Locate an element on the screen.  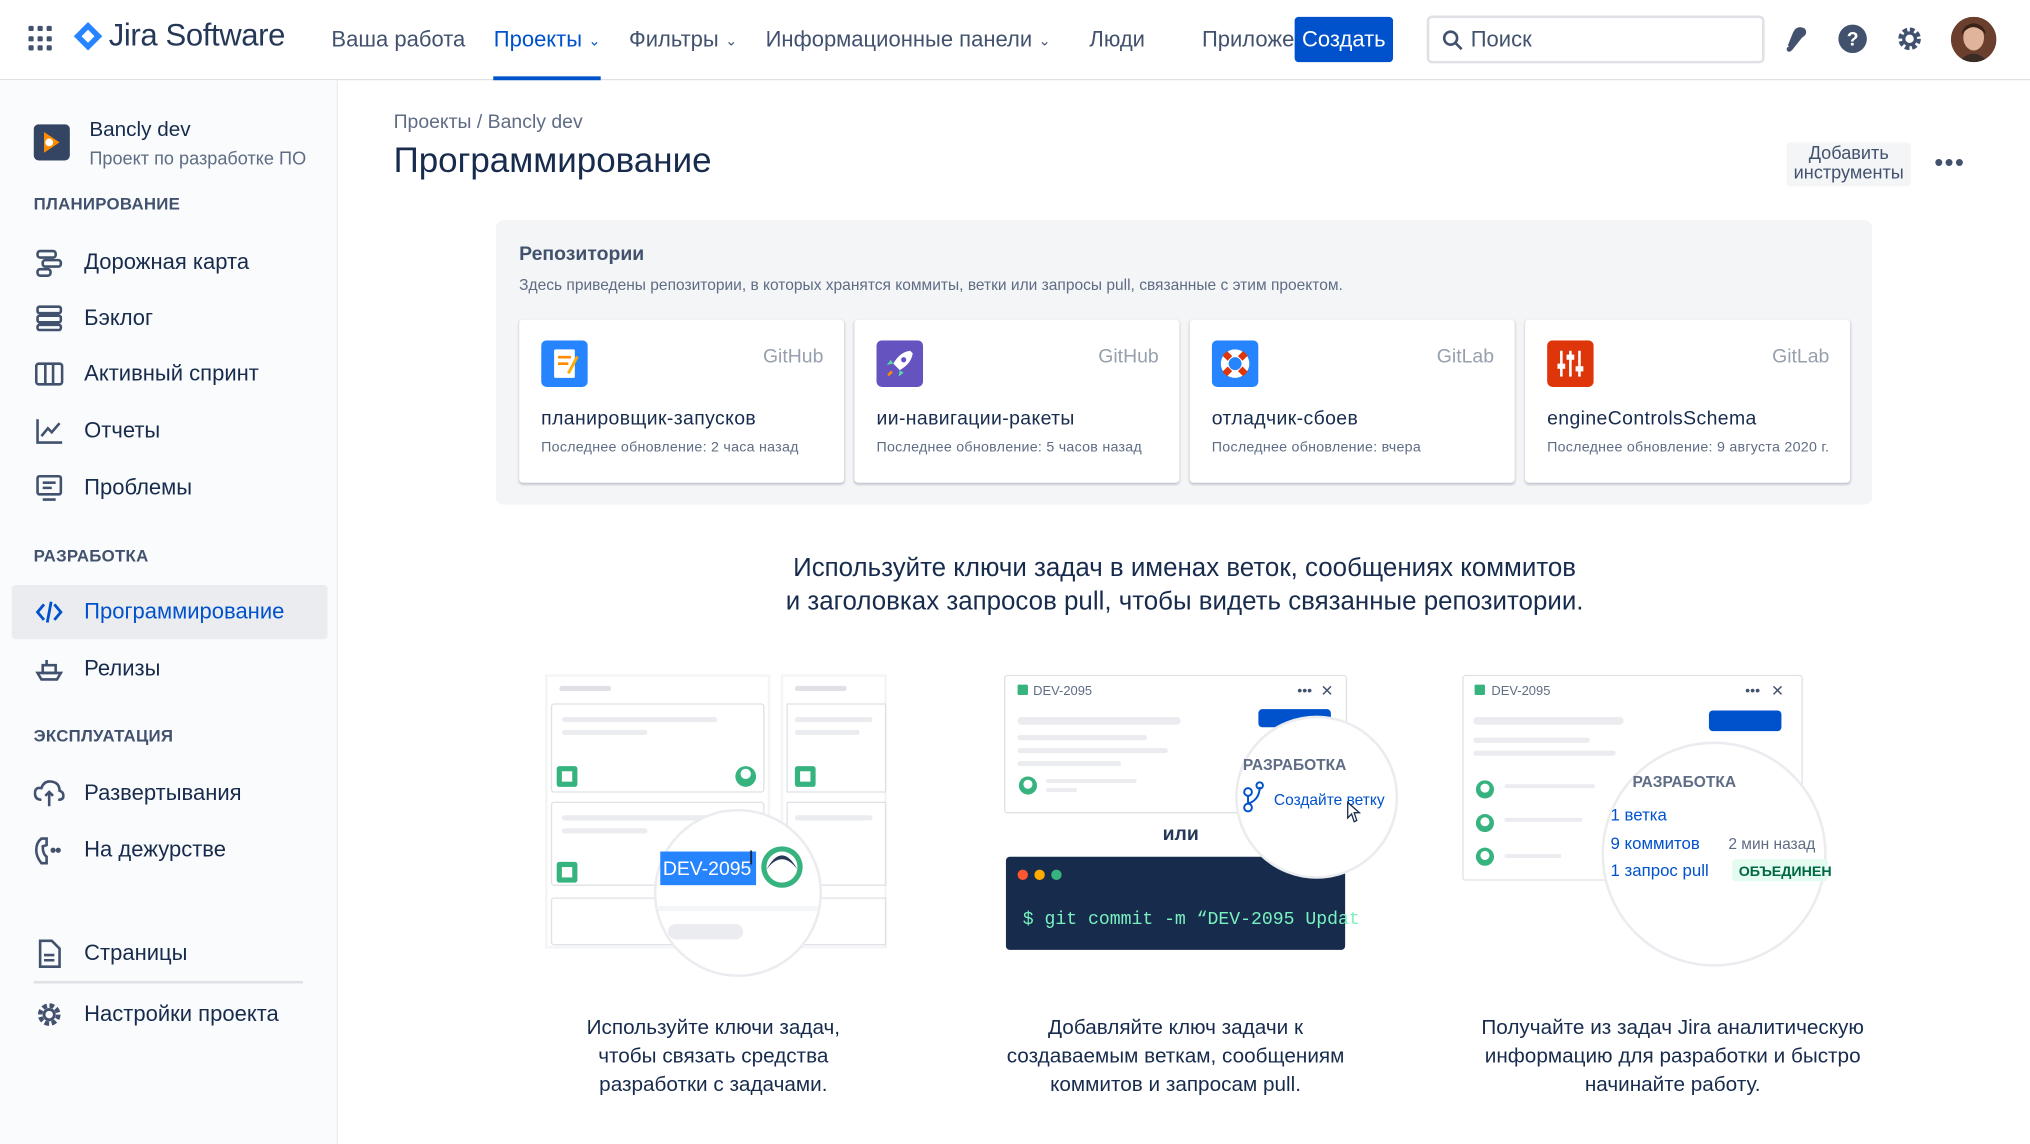
more-actions-icon: ••• is located at coordinates (1949, 164).